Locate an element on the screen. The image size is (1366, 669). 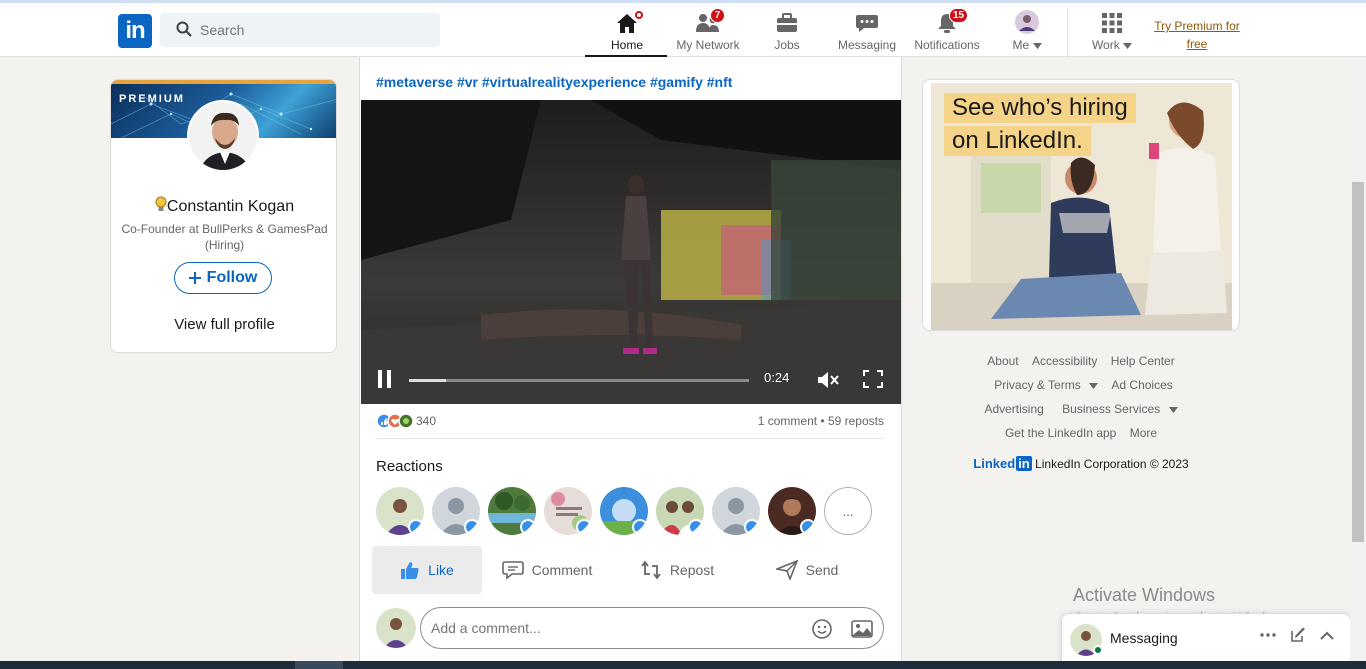
footer-link-business-label: Business Services is located at coordinates (1111, 409).